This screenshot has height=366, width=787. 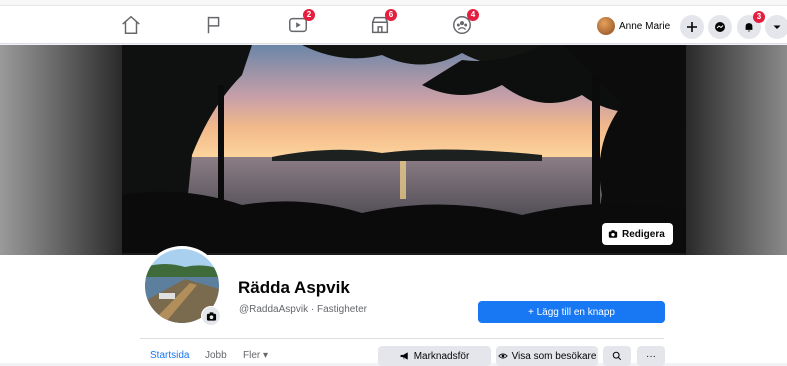 What do you see at coordinates (441, 356) in the screenshot?
I see `promote-label: Marknadsför` at bounding box center [441, 356].